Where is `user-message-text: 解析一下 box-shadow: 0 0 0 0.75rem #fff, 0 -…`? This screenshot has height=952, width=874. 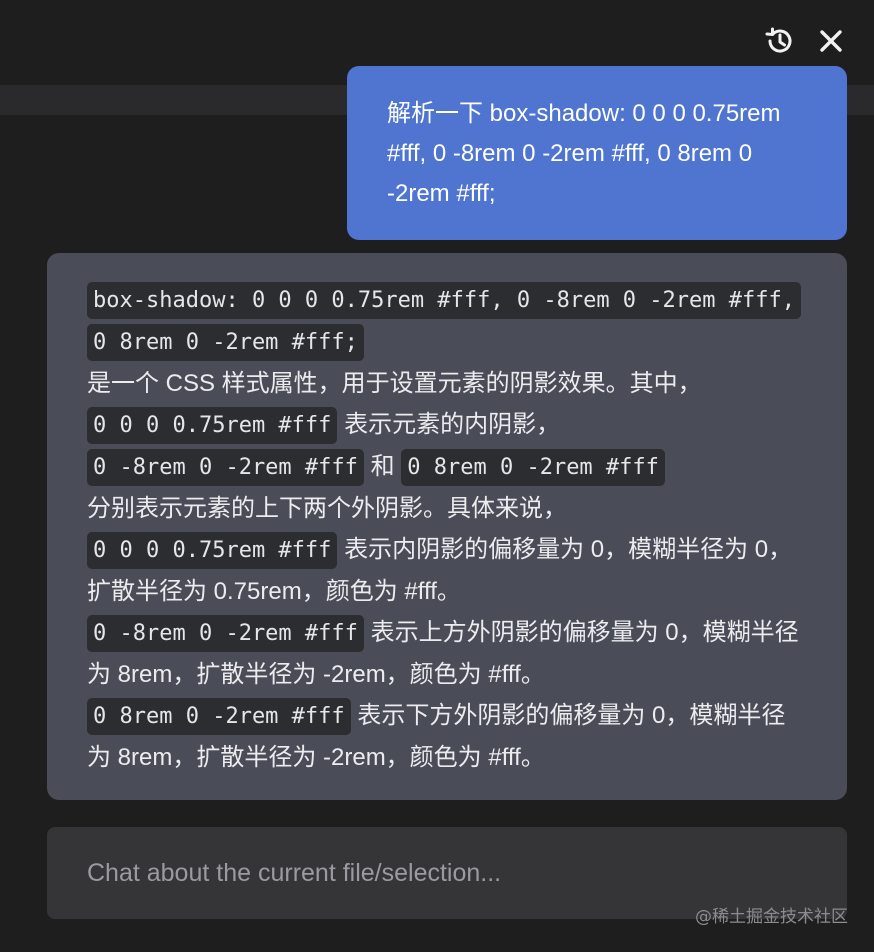 user-message-text: 解析一下 box-shadow: 0 0 0 0.75rem #fff, 0 -… is located at coordinates (584, 153).